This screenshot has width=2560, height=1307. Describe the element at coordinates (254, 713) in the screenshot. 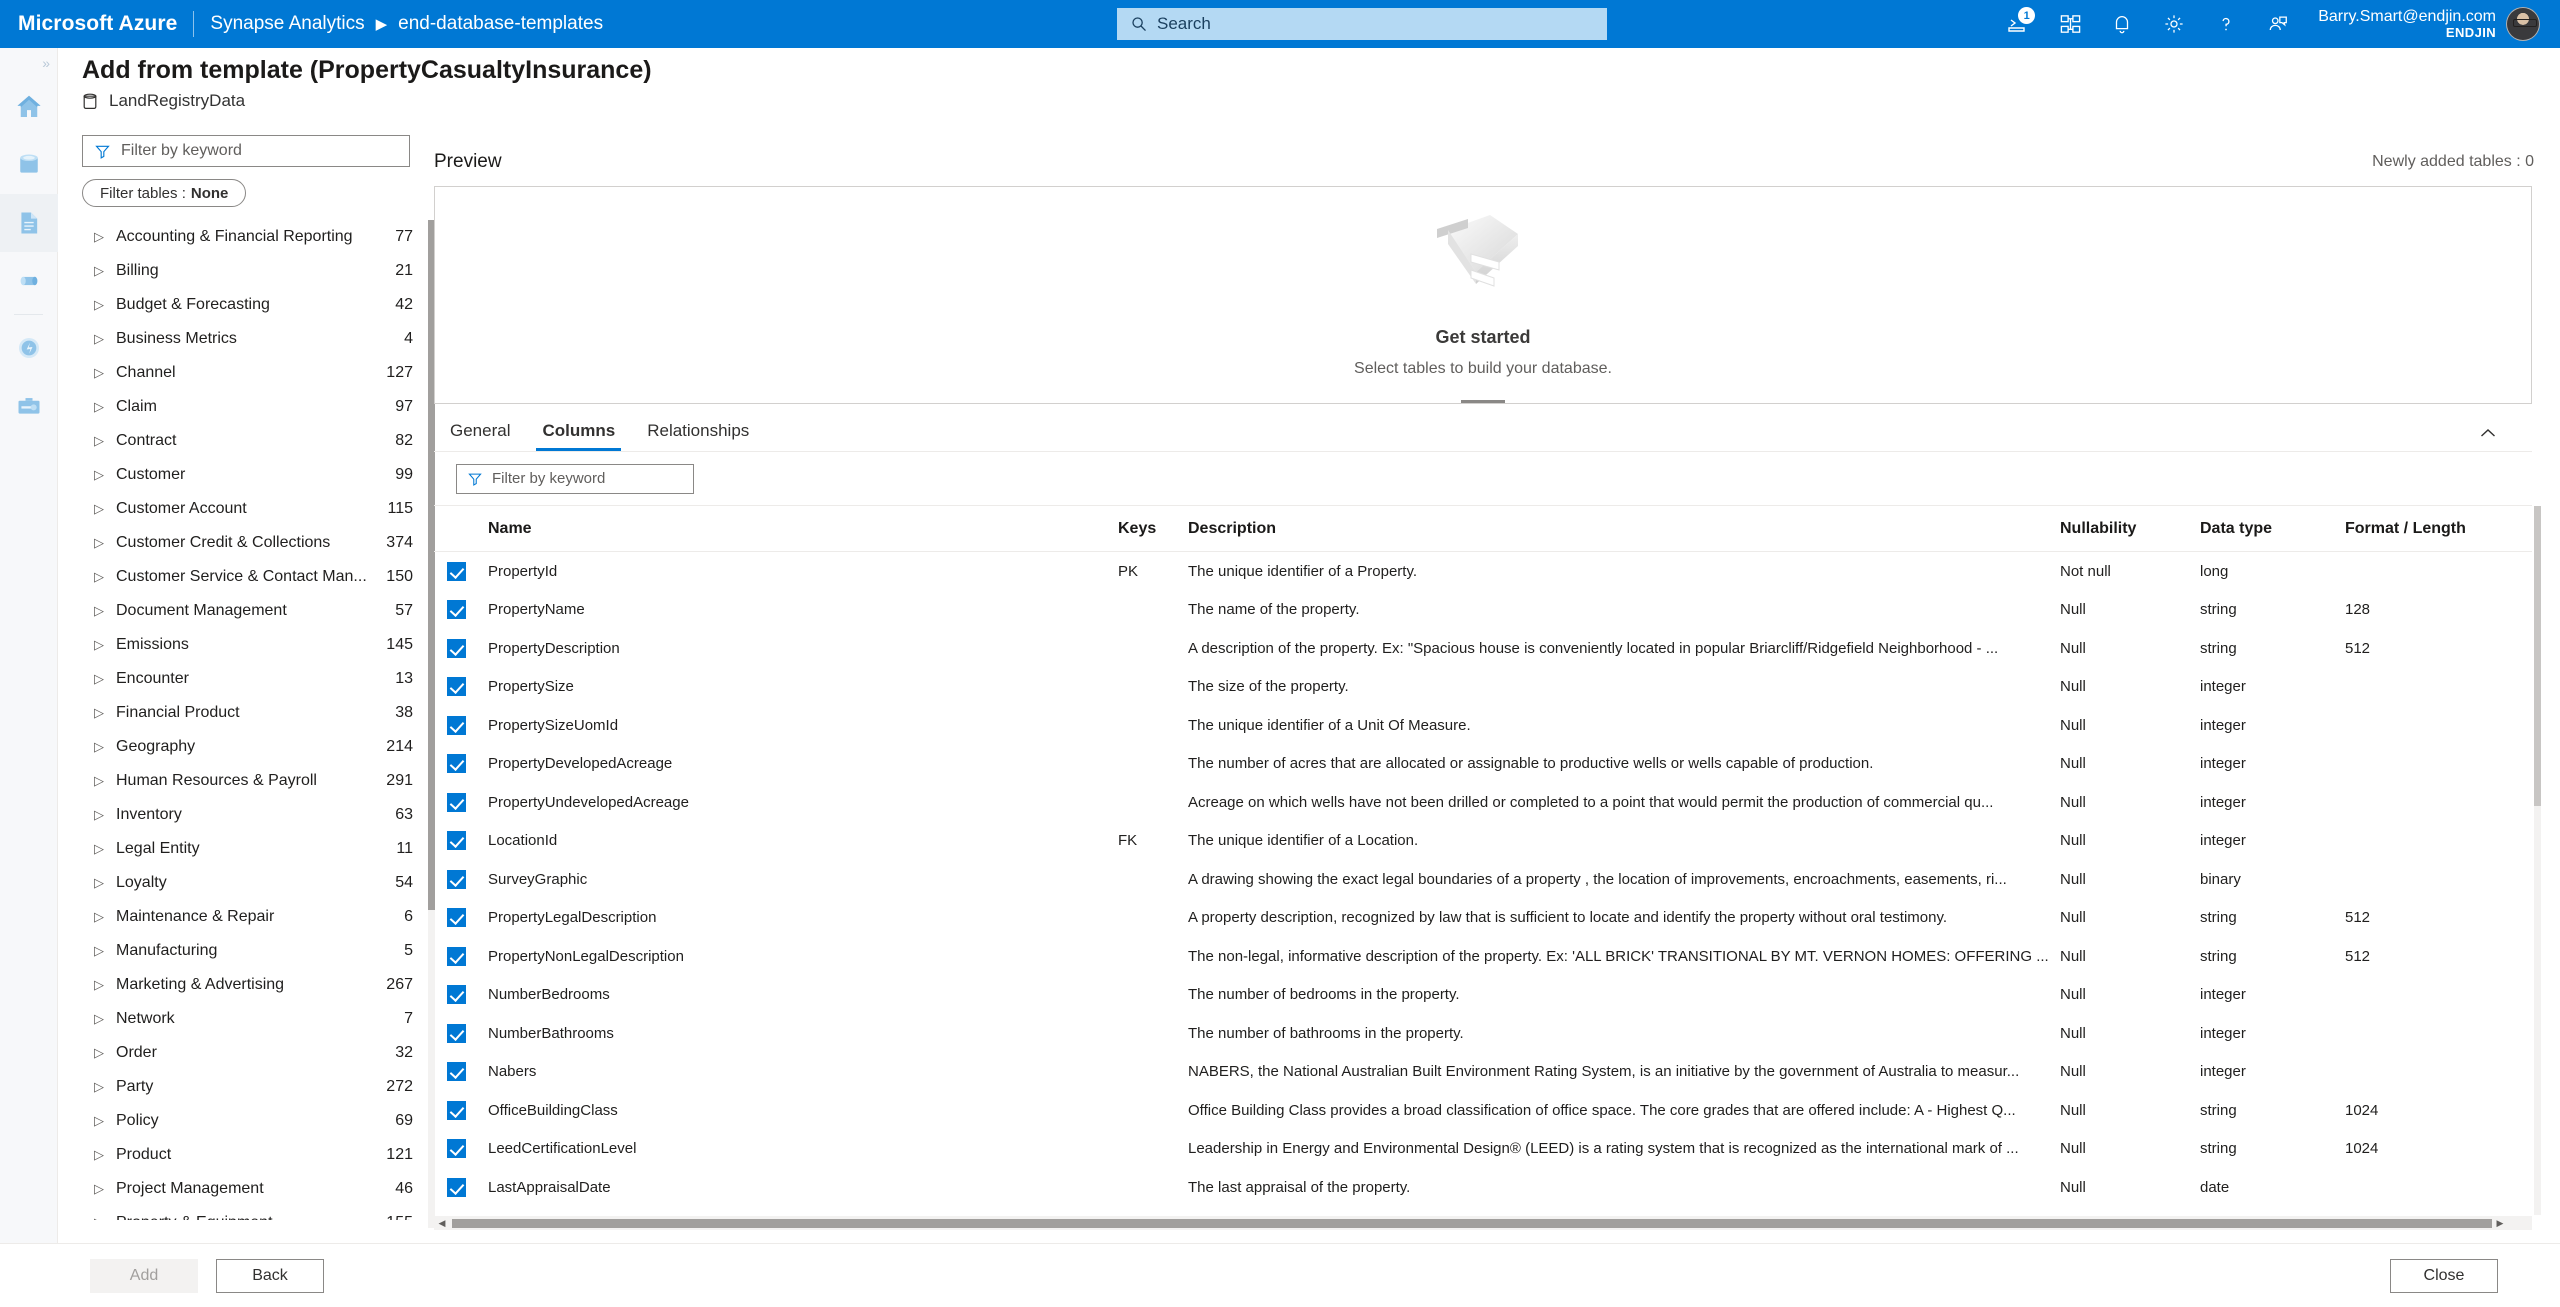

I see `tree-item: ▷ Financial Product 38` at that location.